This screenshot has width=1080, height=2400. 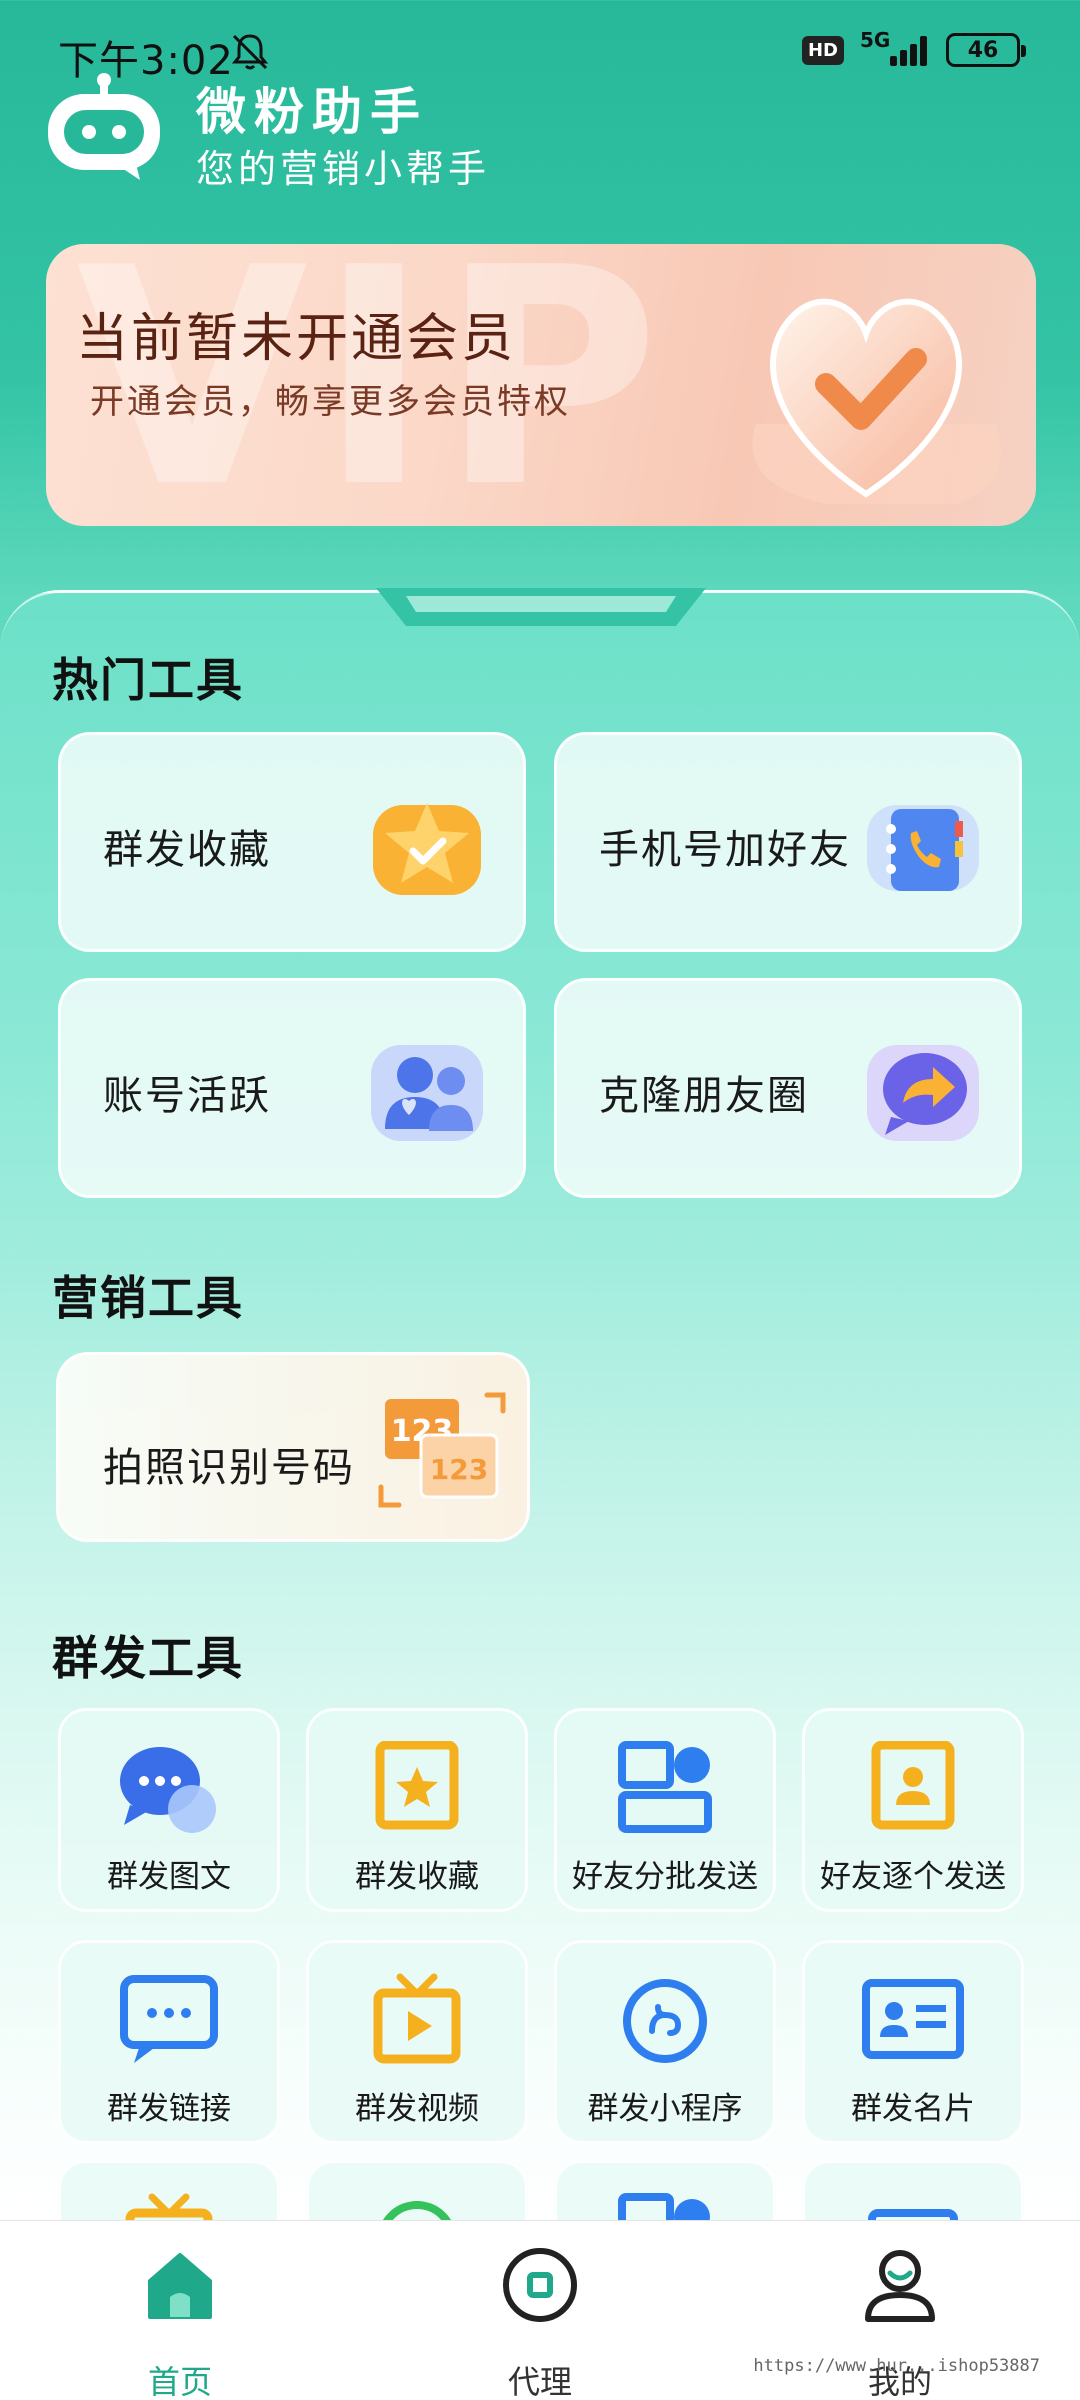 What do you see at coordinates (168, 1790) in the screenshot?
I see `chat-bubbles-icon` at bounding box center [168, 1790].